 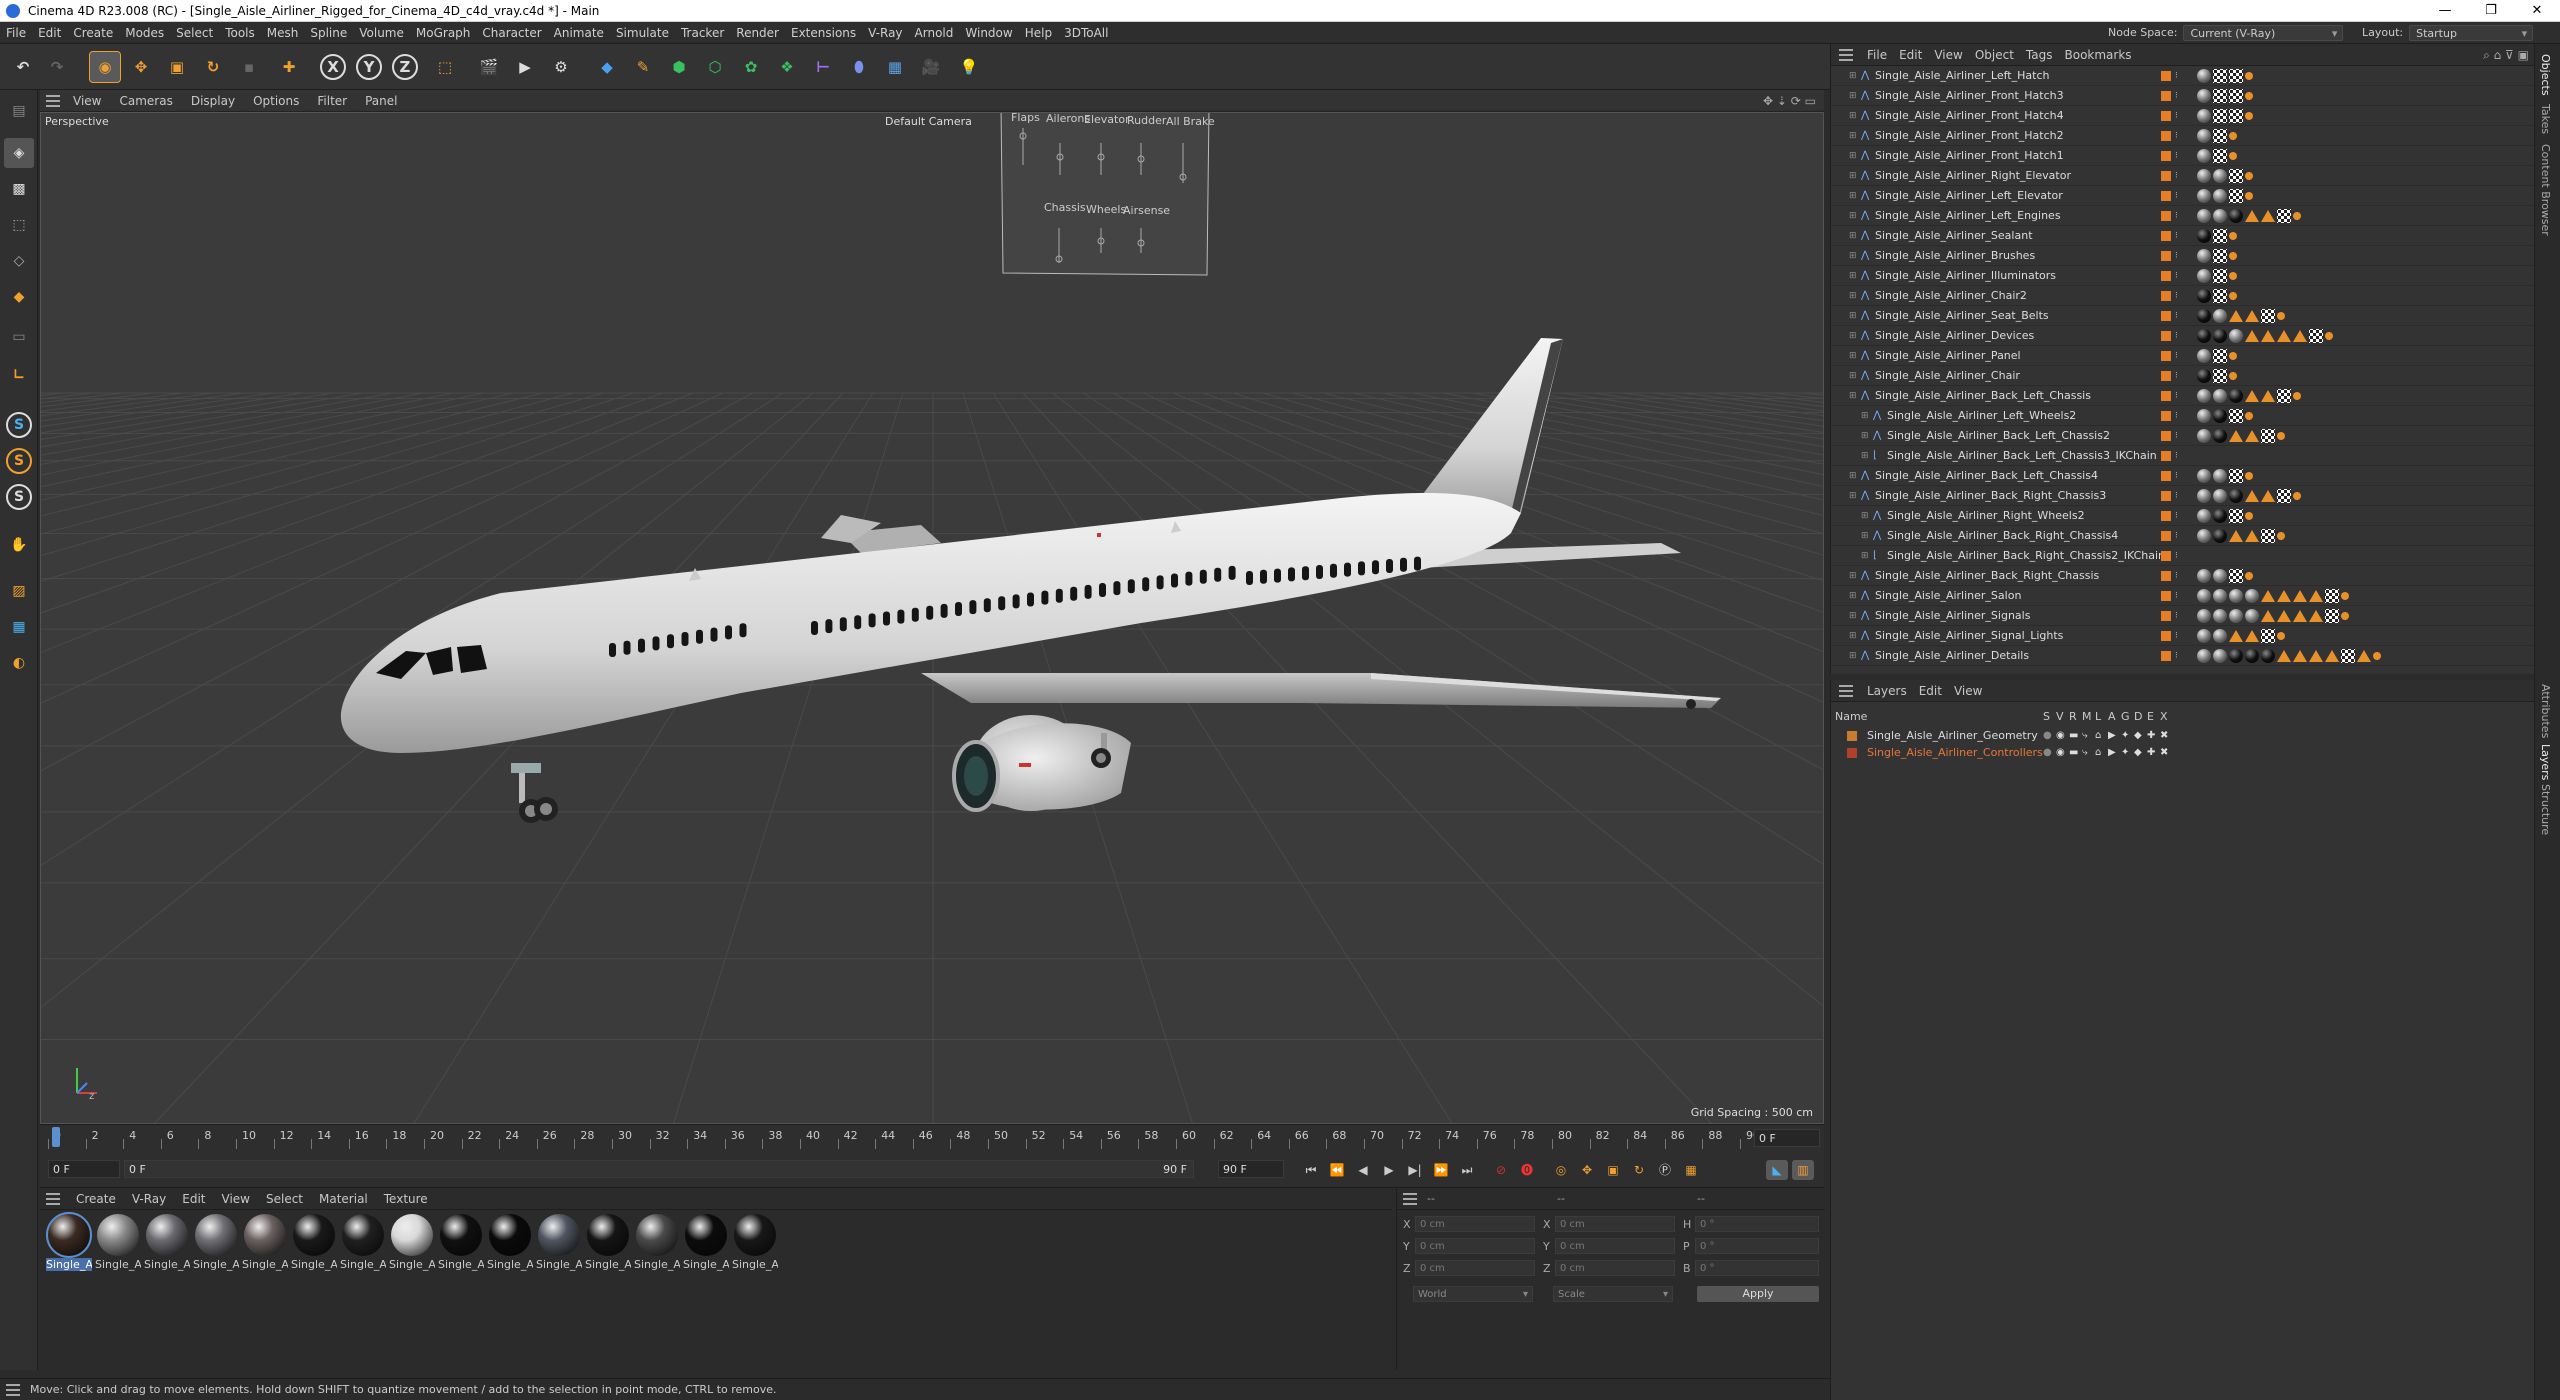 What do you see at coordinates (19, 461) in the screenshot?
I see `snap-settings-icon: S` at bounding box center [19, 461].